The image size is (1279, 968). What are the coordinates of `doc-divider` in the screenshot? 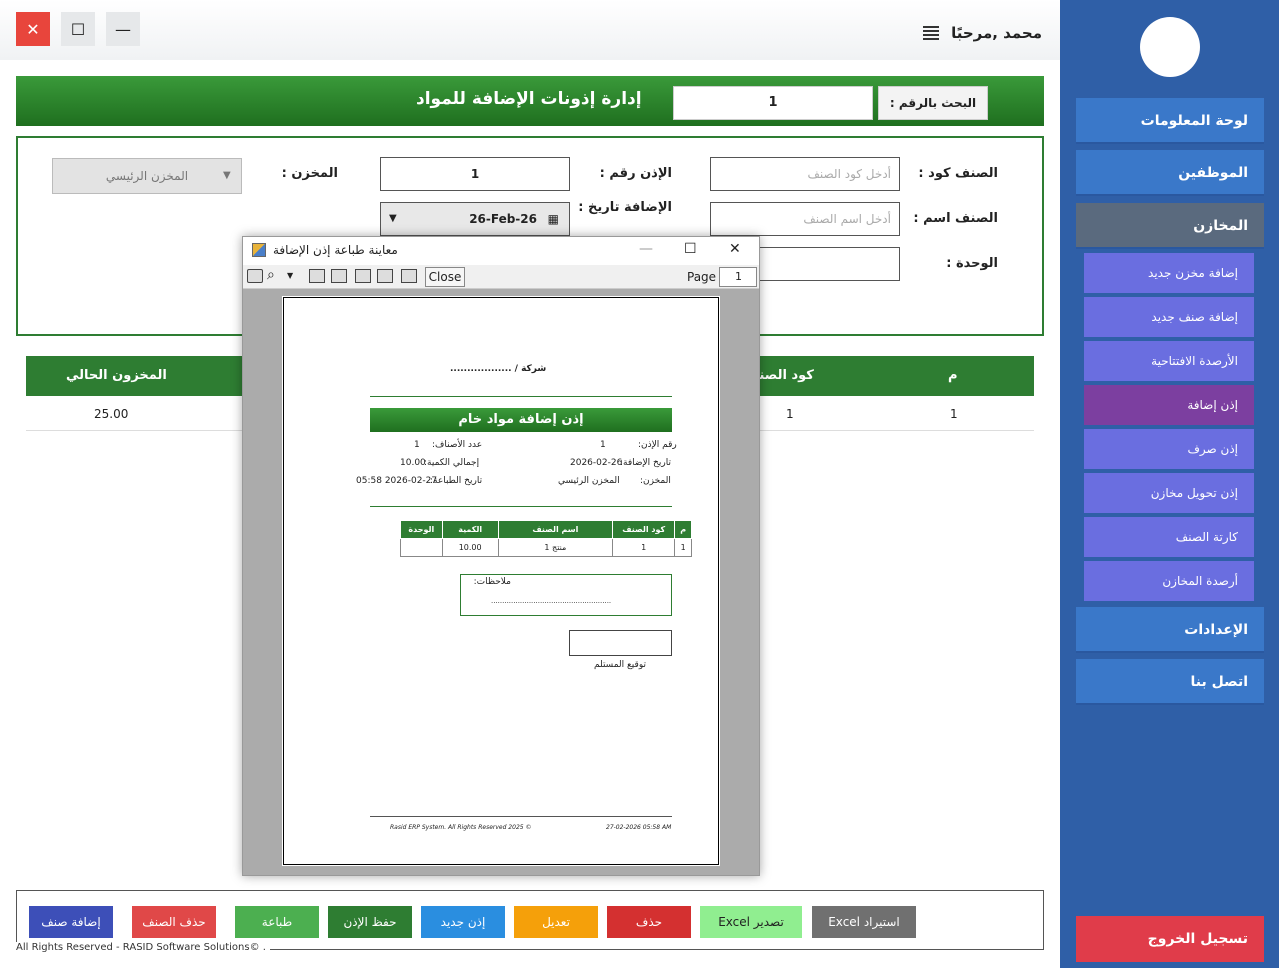 It's located at (521, 396).